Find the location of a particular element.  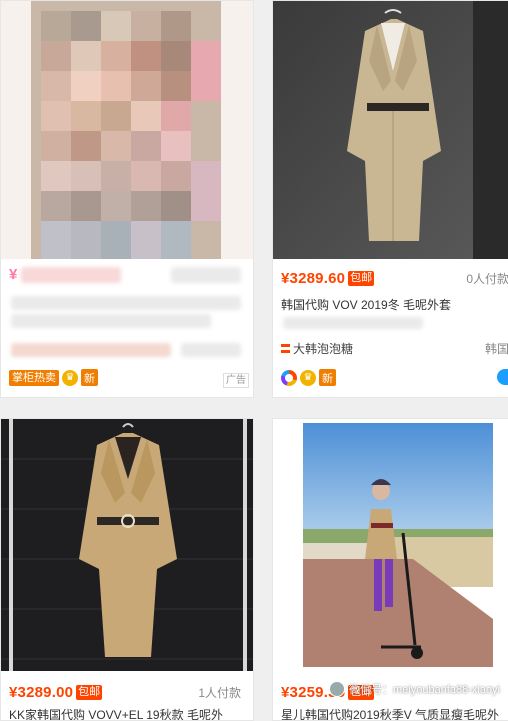

product-title: 韩国代购 VOV 2019冬 毛呢外套 is located at coordinates (394, 305).